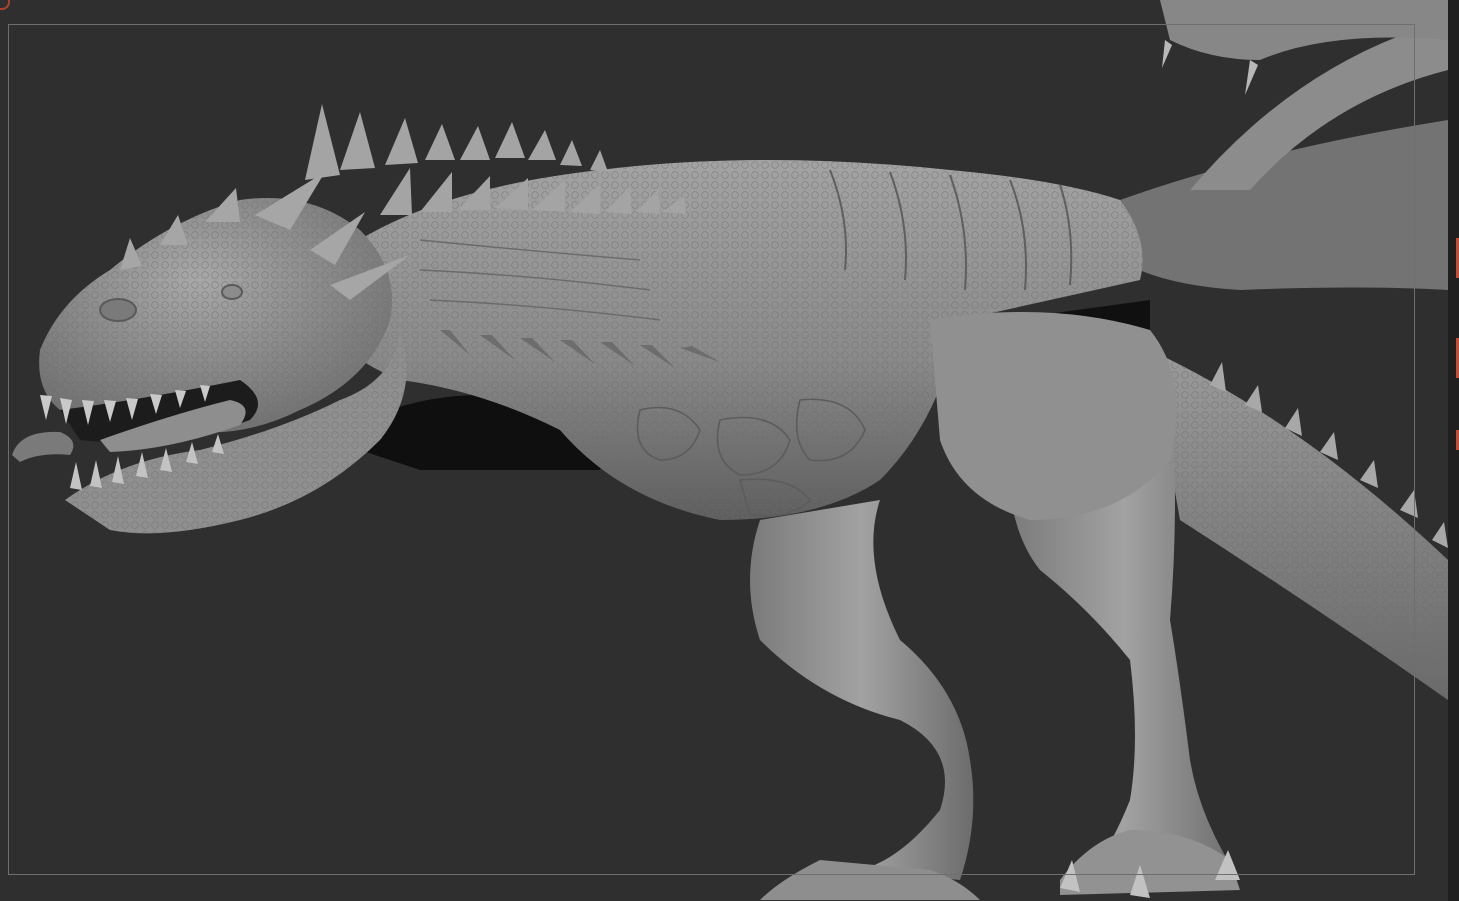  Describe the element at coordinates (43, 446) in the screenshot. I see `tongue-tip` at that location.